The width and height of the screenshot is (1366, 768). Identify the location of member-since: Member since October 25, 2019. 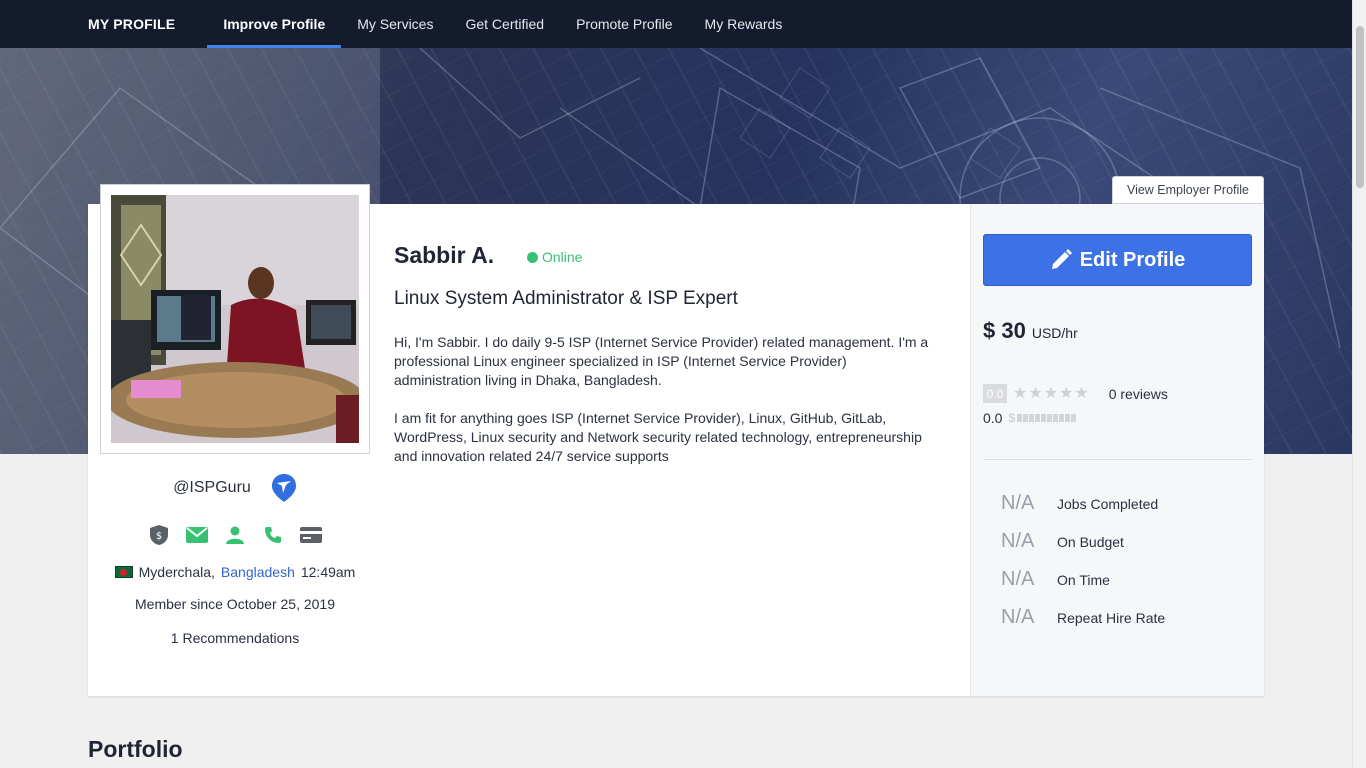
(235, 604).